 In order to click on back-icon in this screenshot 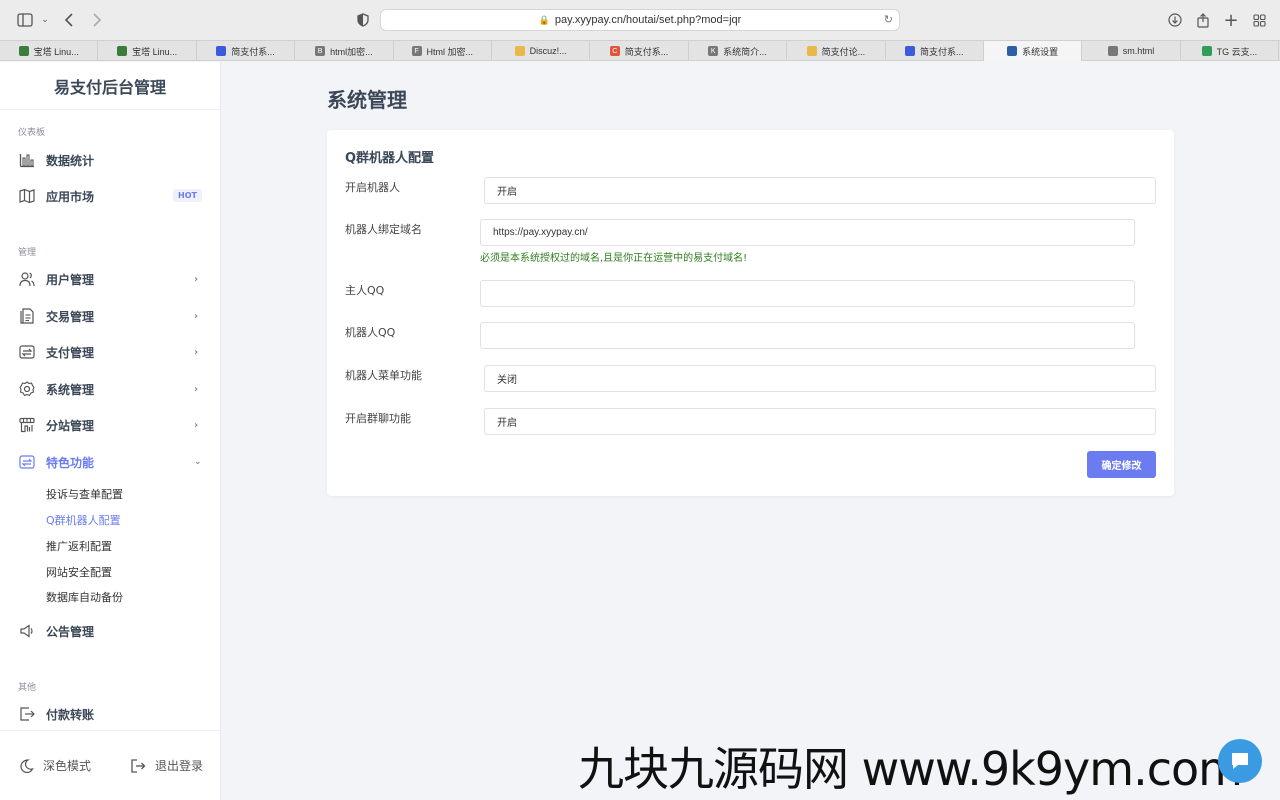, I will do `click(69, 20)`.